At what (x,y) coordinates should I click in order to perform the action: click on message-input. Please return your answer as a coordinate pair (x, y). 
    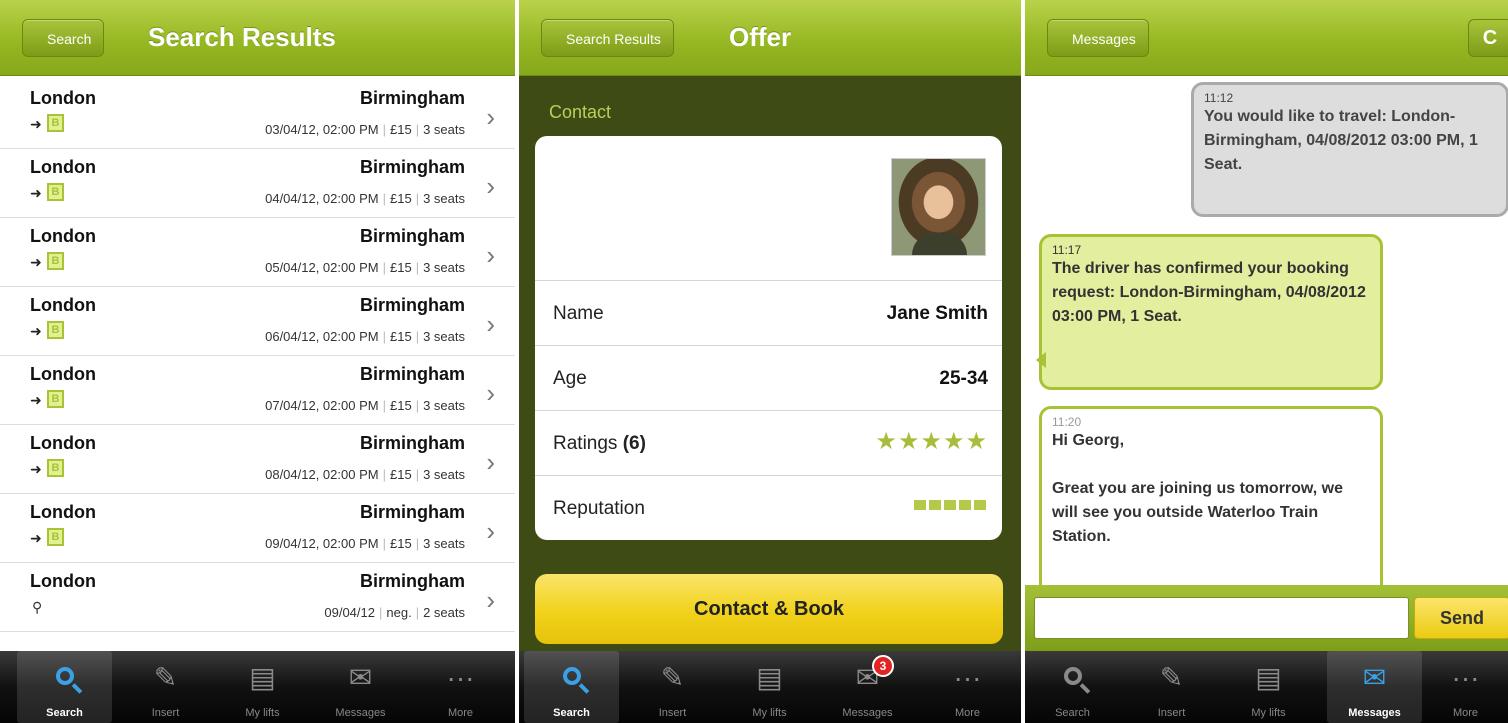
    Looking at the image, I should click on (1221, 618).